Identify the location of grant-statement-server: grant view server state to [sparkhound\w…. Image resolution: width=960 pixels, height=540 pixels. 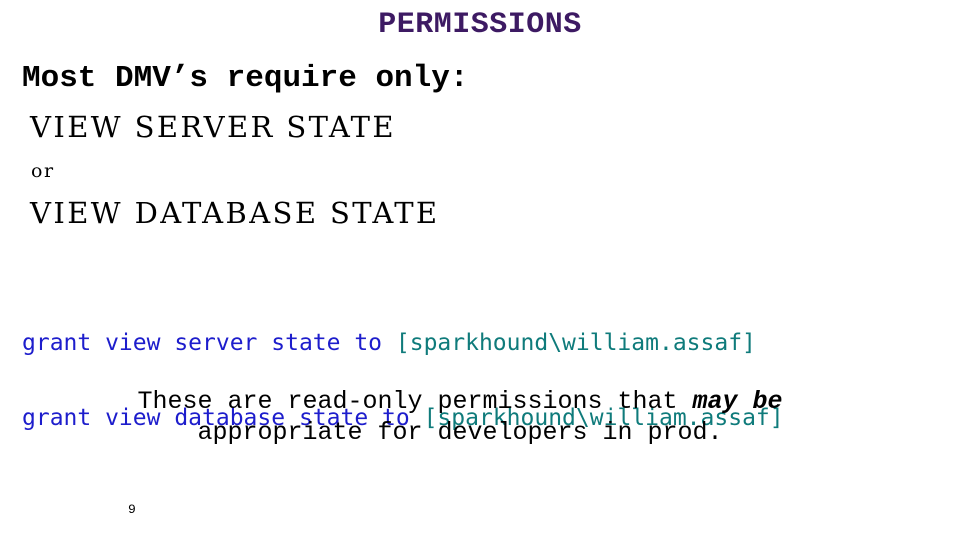
(403, 343).